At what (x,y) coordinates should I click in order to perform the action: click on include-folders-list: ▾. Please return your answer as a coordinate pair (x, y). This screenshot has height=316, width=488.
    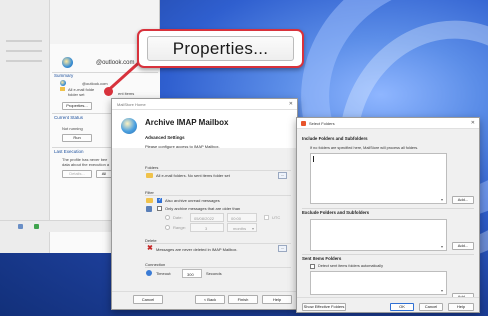
    Looking at the image, I should click on (378, 178).